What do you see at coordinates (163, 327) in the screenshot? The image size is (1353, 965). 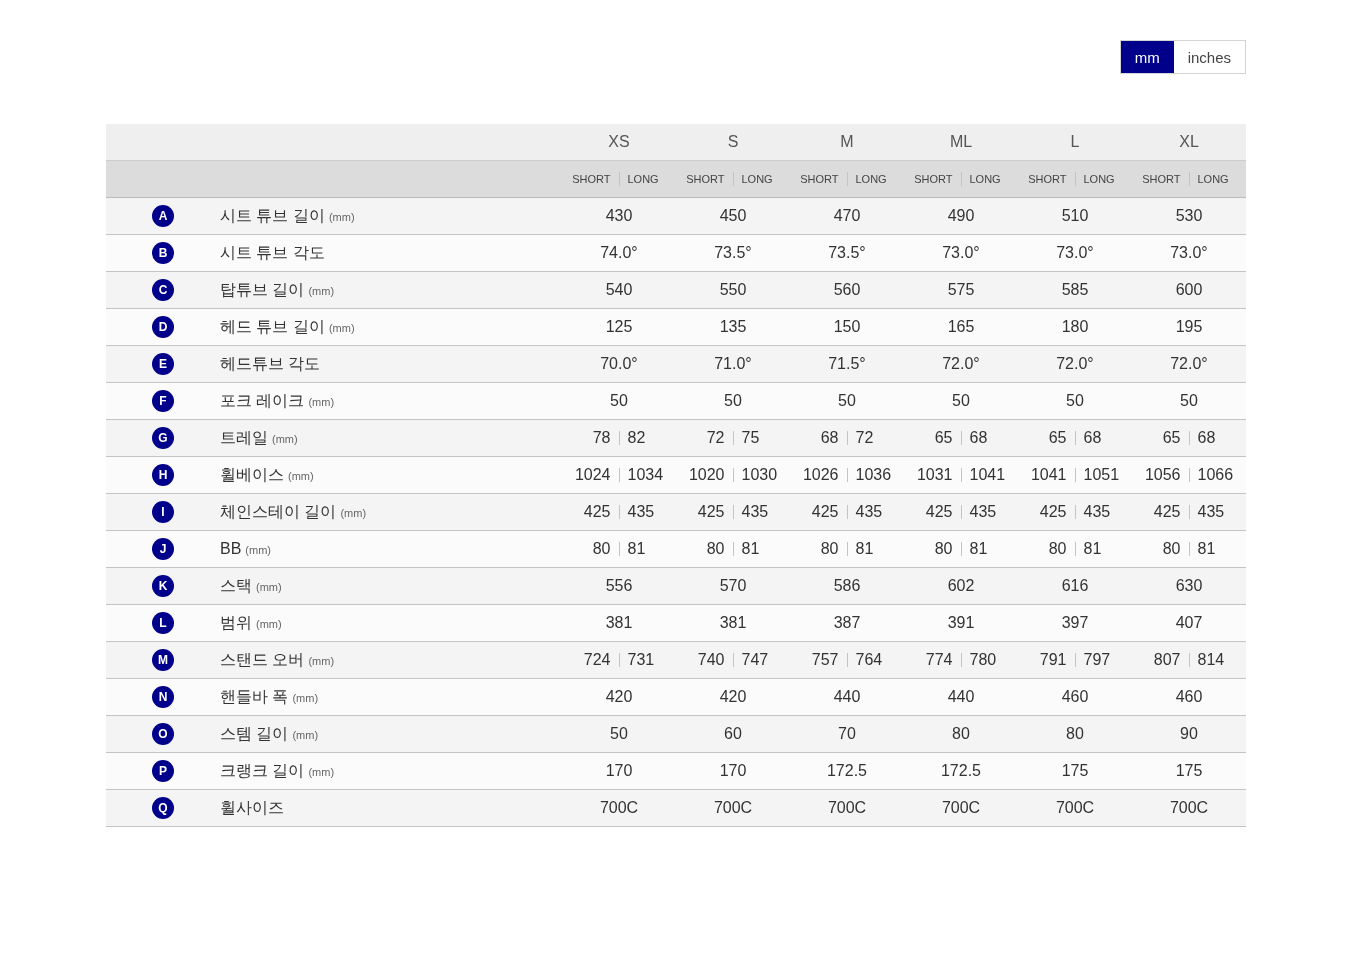 I see `letter-badge: D` at bounding box center [163, 327].